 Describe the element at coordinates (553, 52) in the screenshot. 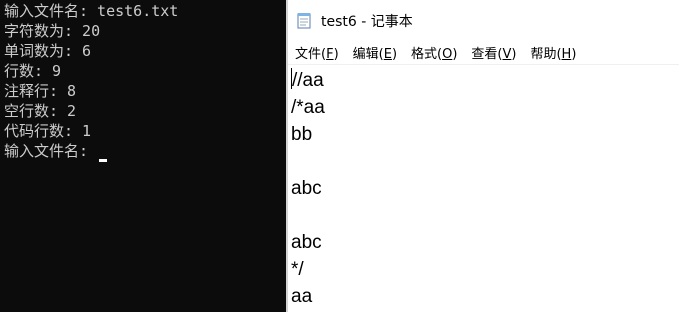

I see `menu-help: 帮助(H)` at that location.